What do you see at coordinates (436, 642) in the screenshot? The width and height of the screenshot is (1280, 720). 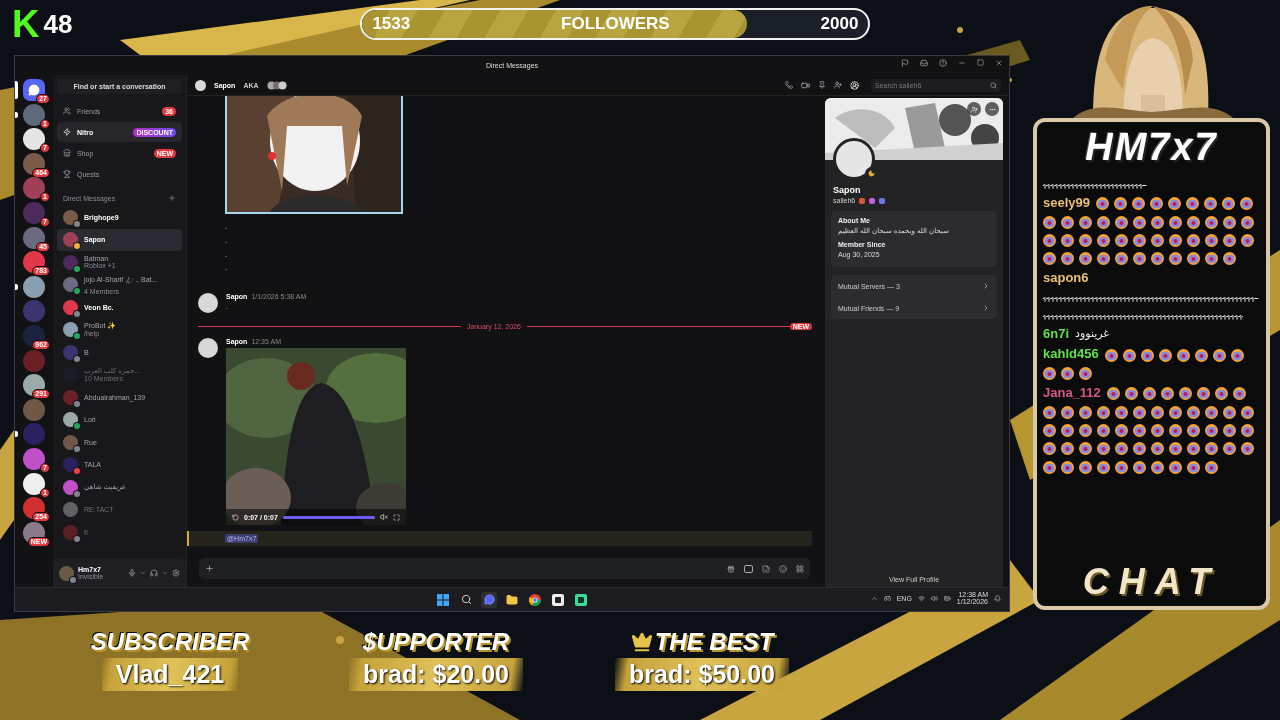 I see `alert-label: $UPPORTER` at bounding box center [436, 642].